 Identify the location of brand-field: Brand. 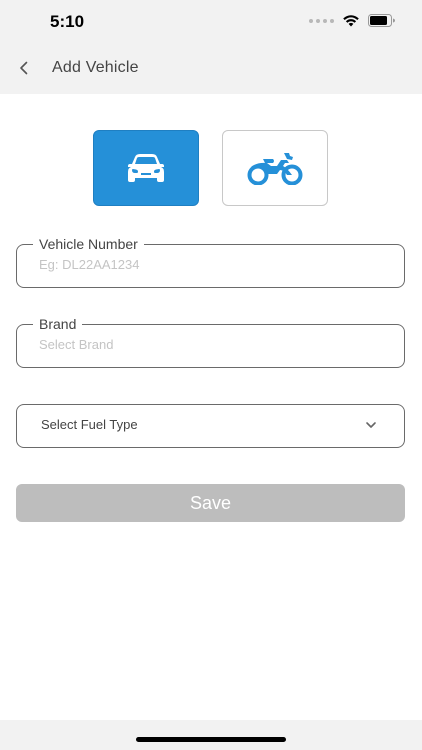
(210, 341).